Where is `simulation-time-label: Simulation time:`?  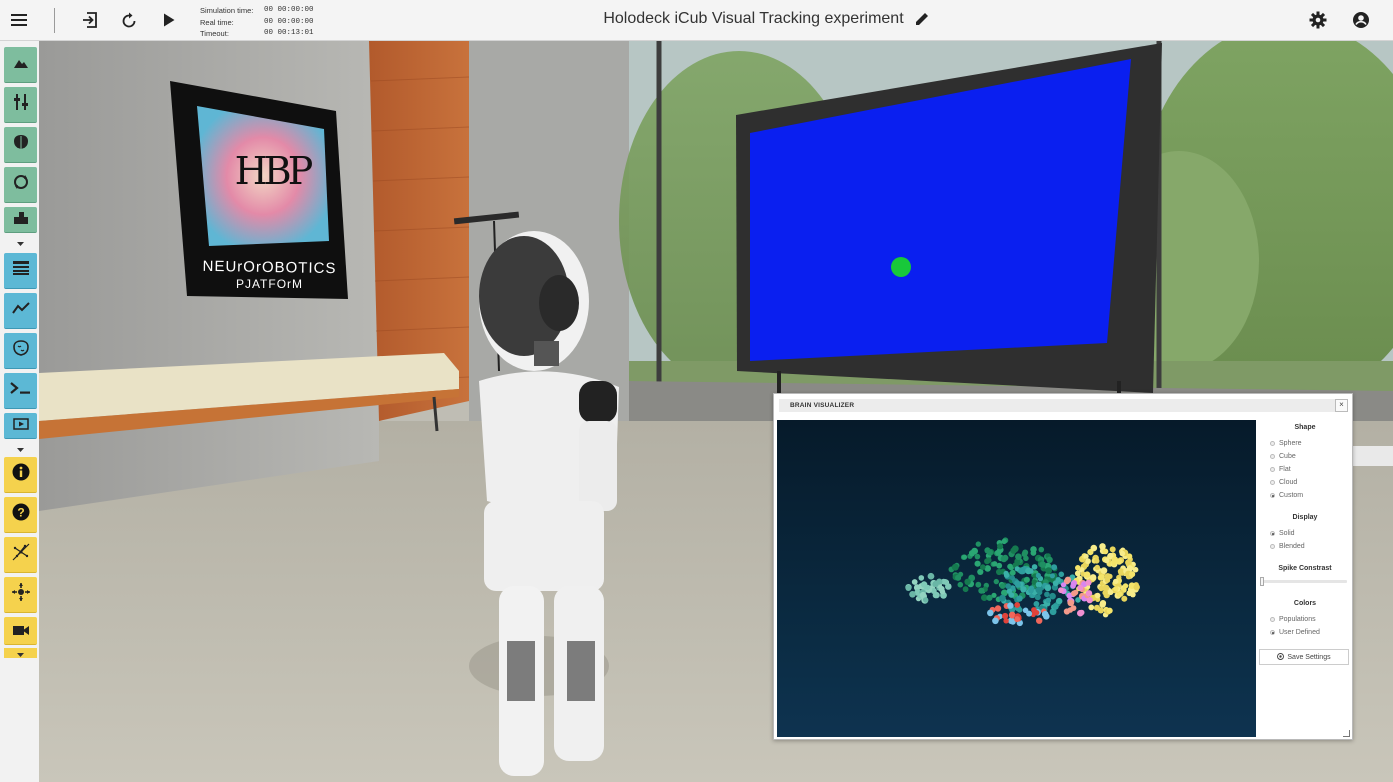 simulation-time-label: Simulation time: is located at coordinates (227, 10).